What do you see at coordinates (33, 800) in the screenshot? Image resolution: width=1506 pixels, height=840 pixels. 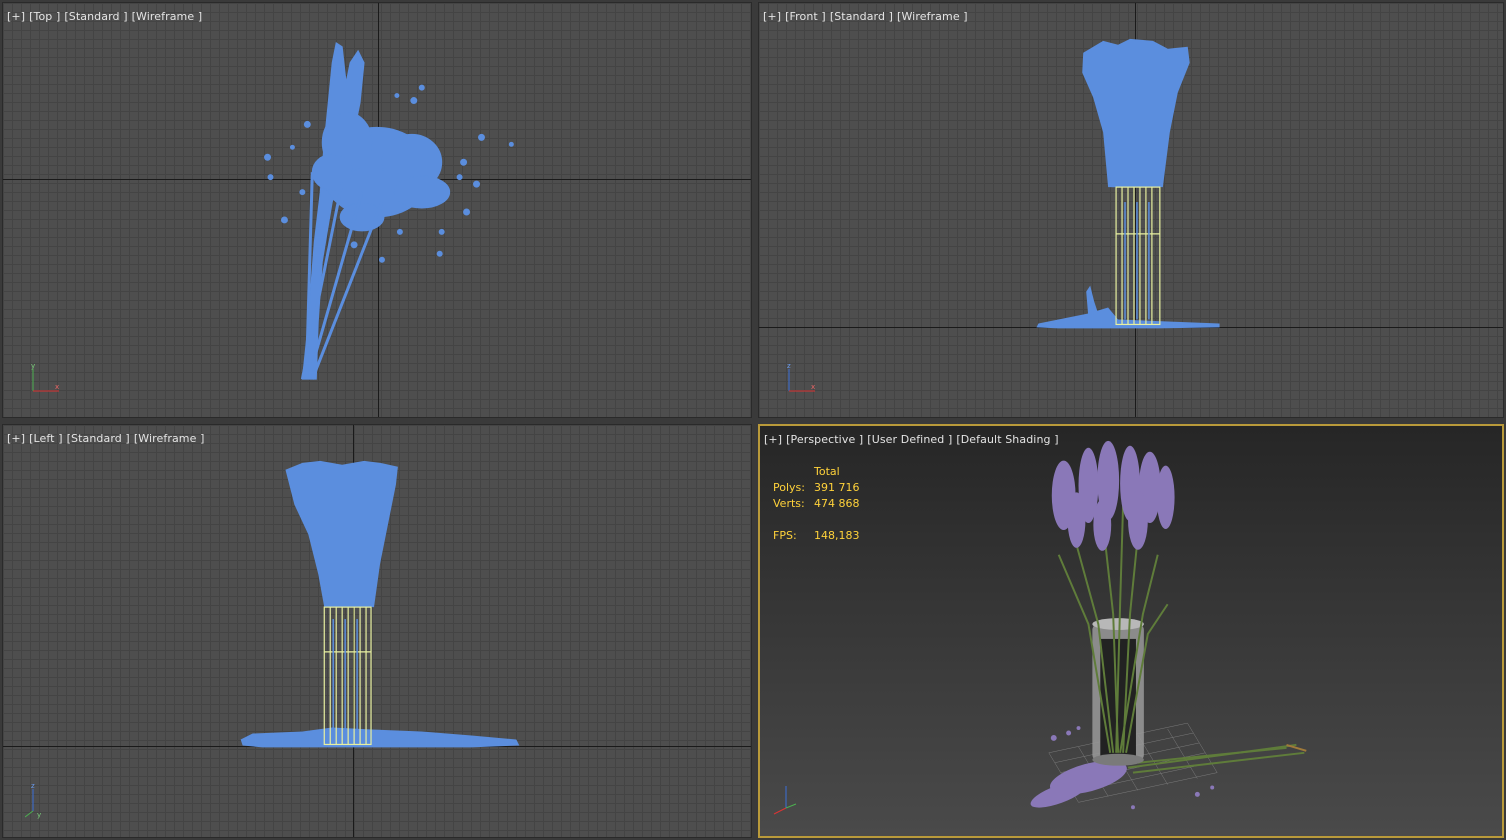 I see `axis-gizmo: z y` at bounding box center [33, 800].